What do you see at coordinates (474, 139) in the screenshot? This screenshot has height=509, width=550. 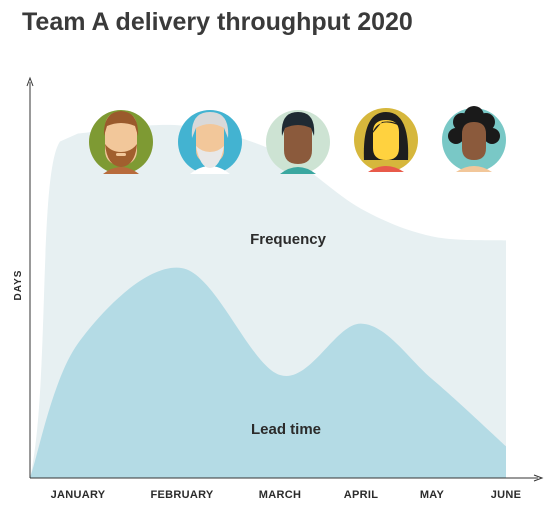 I see `curly-hair-woman-avatar-icon` at bounding box center [474, 139].